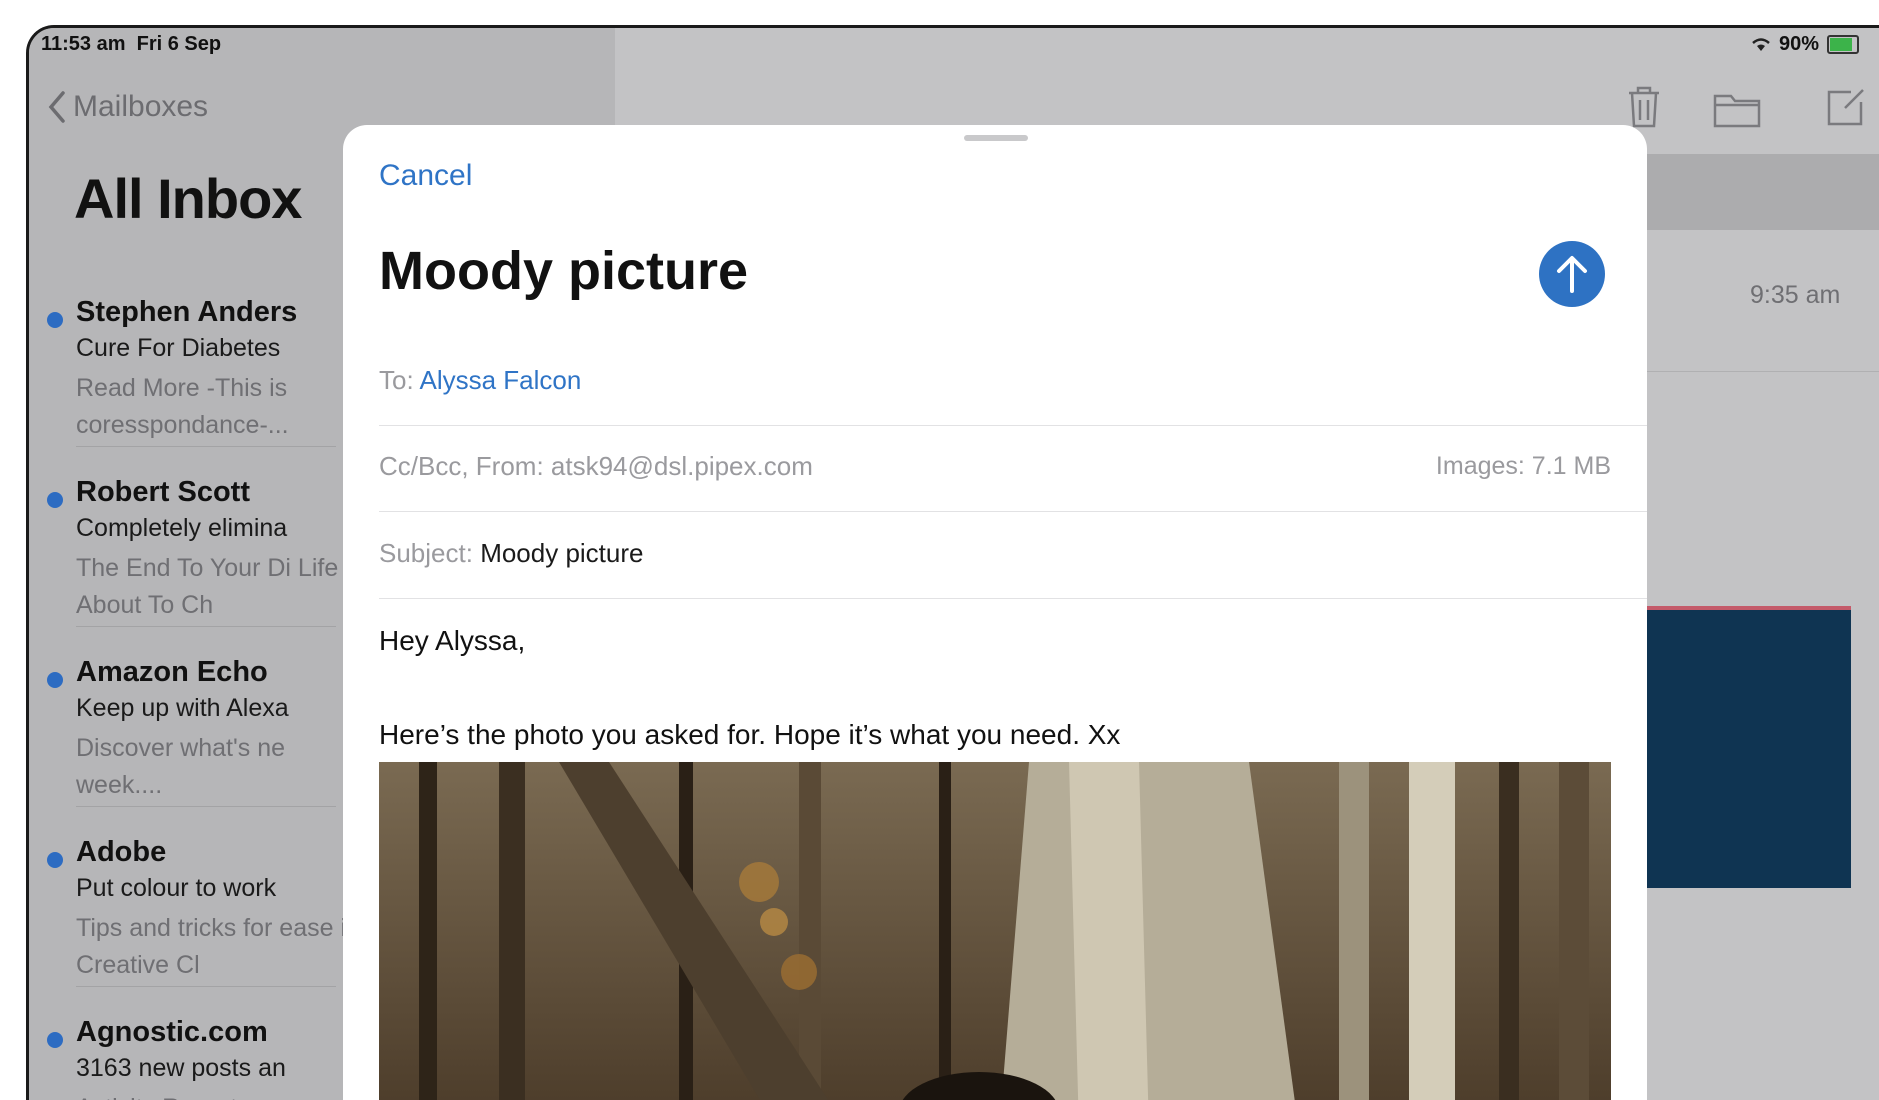  I want to click on back-button: Mailboxes, so click(127, 107).